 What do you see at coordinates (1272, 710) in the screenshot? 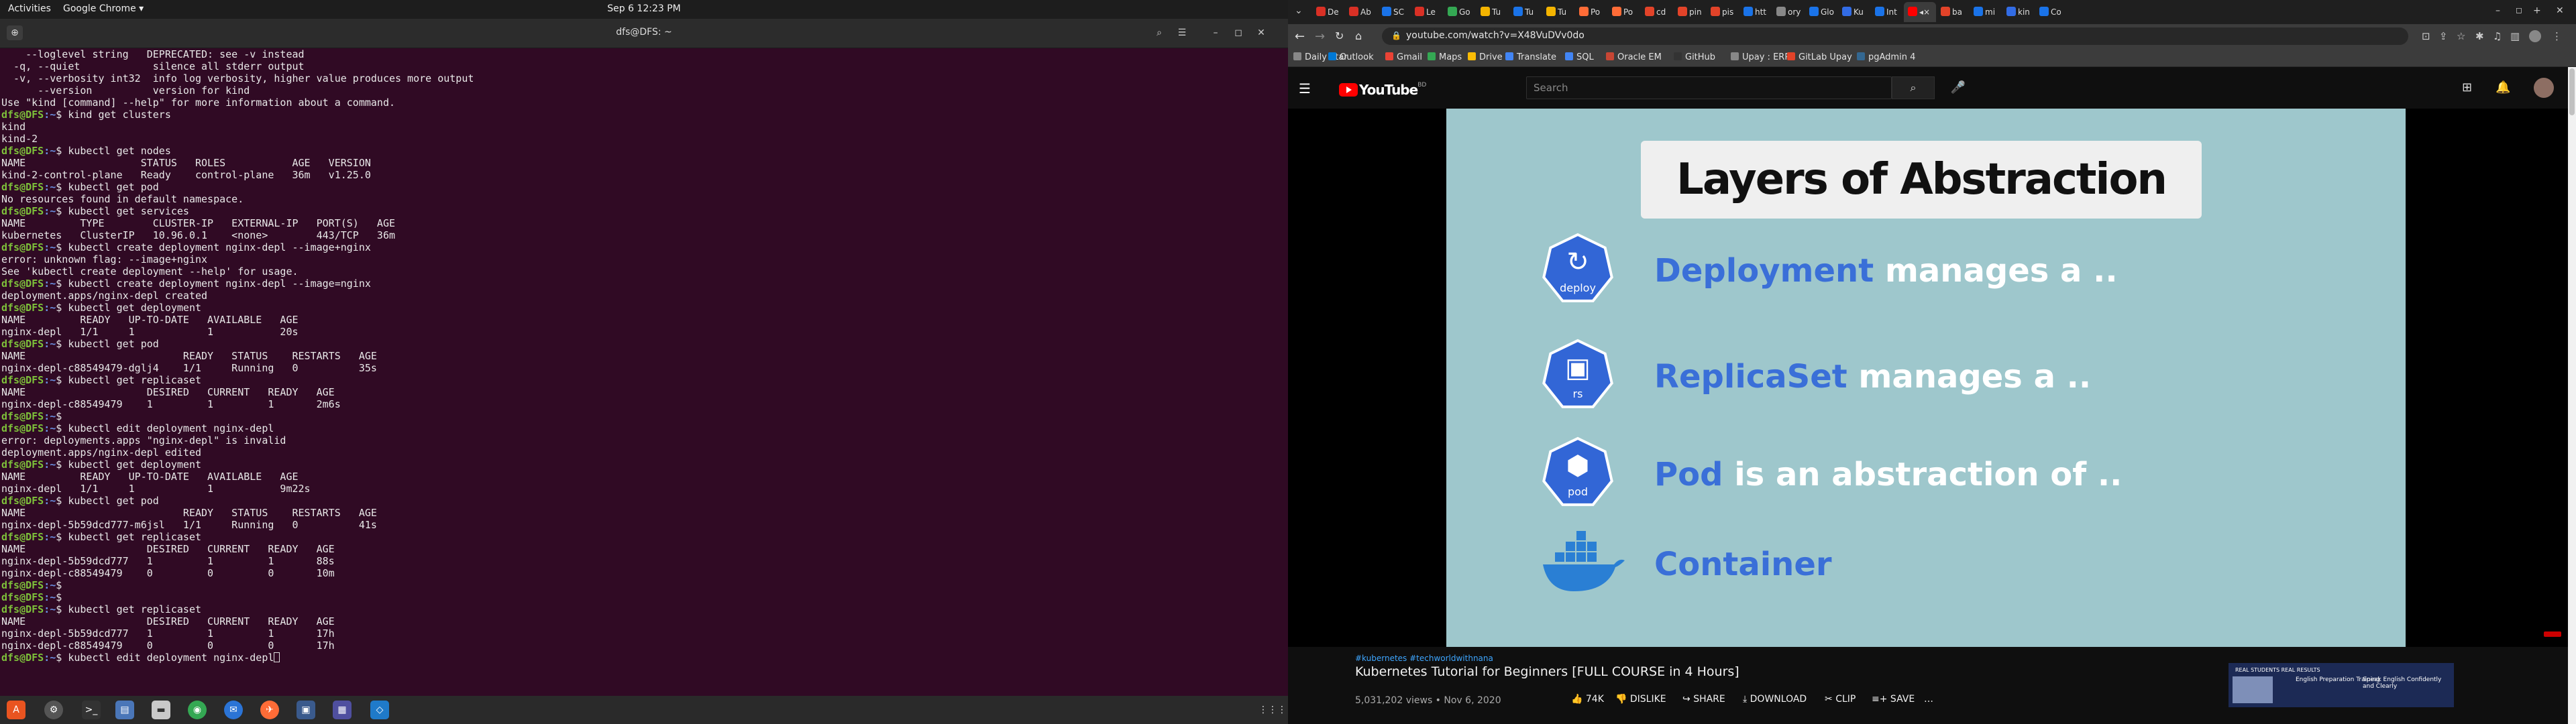
I see `show-apps-icon: ⋮⋮⋮` at bounding box center [1272, 710].